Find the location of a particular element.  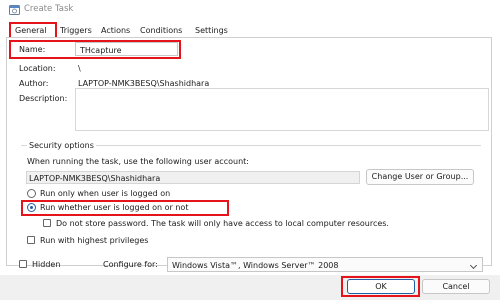

radio-logged-on-label: Run only when user is logged on is located at coordinates (105, 193).